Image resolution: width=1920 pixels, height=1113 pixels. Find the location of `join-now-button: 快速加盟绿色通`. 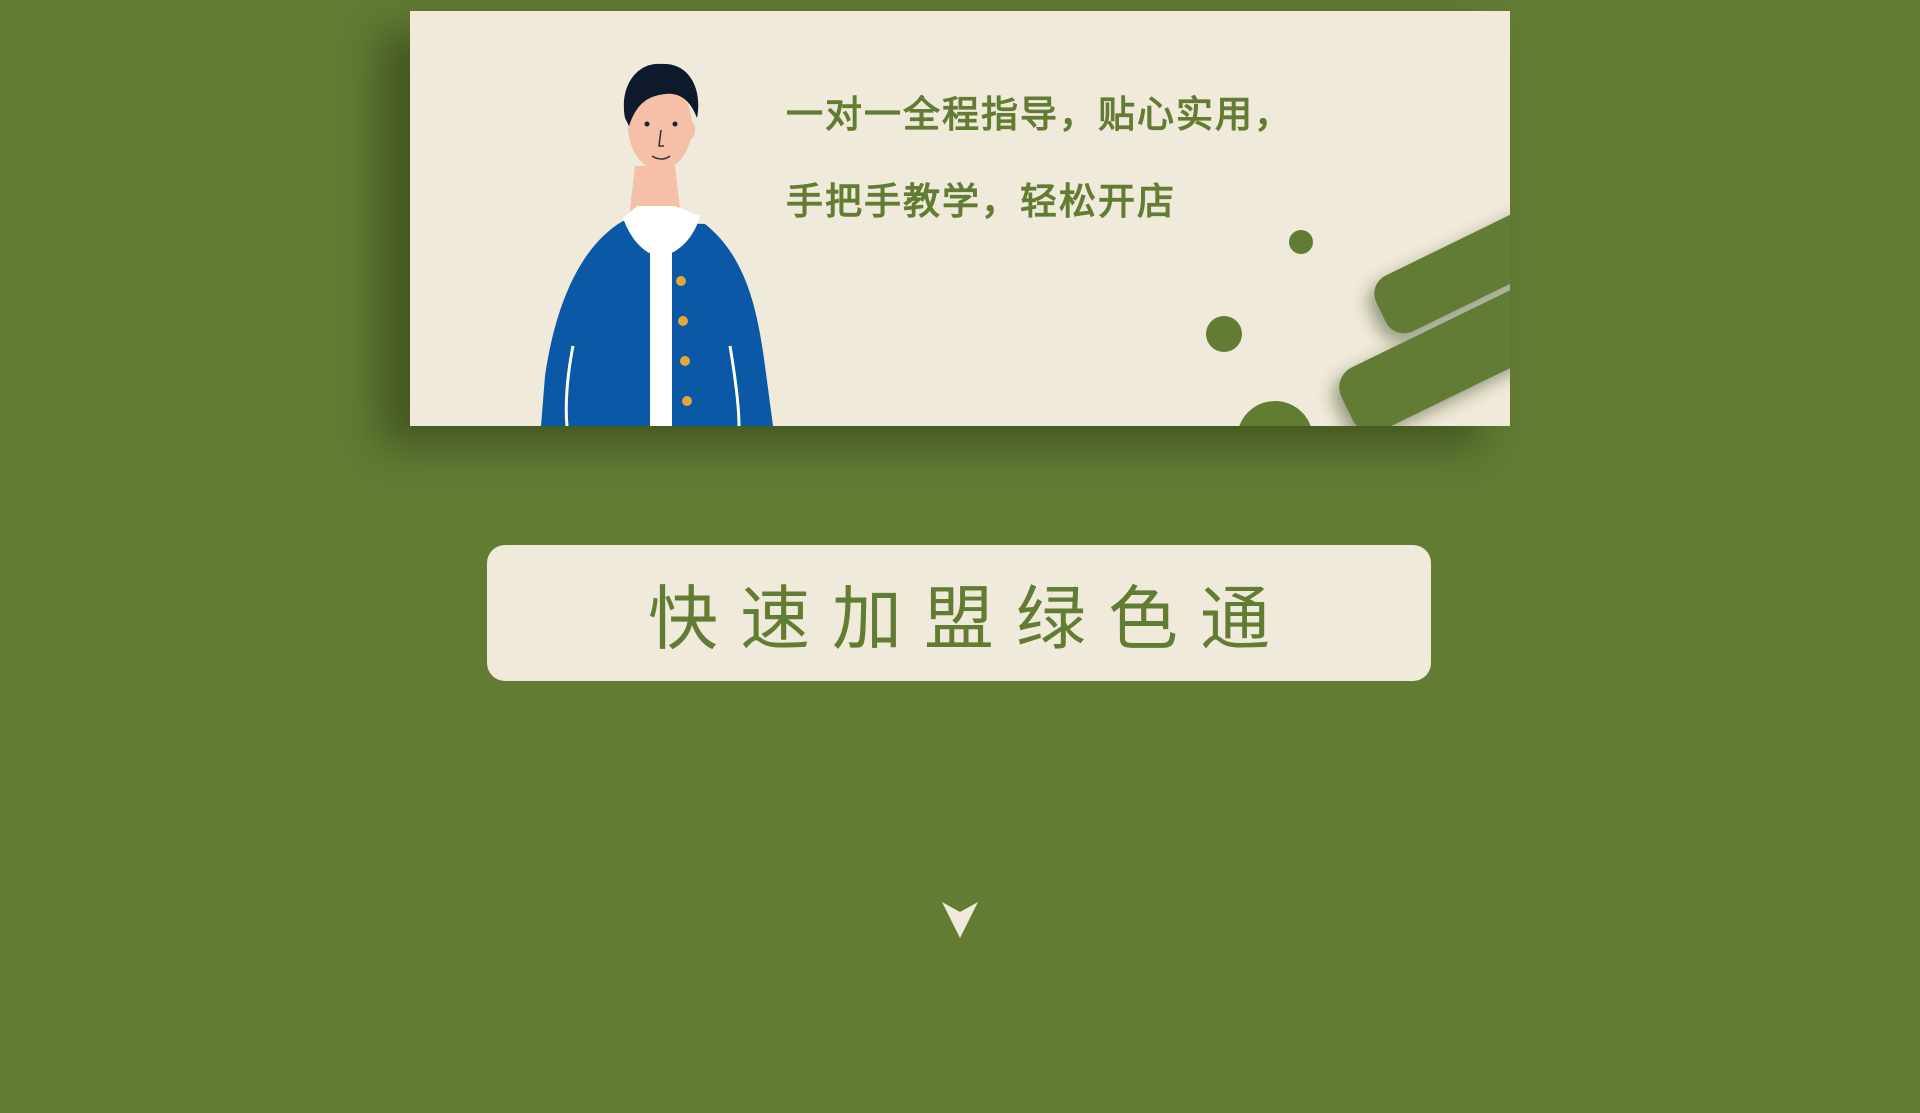

join-now-button: 快速加盟绿色通 is located at coordinates (959, 613).